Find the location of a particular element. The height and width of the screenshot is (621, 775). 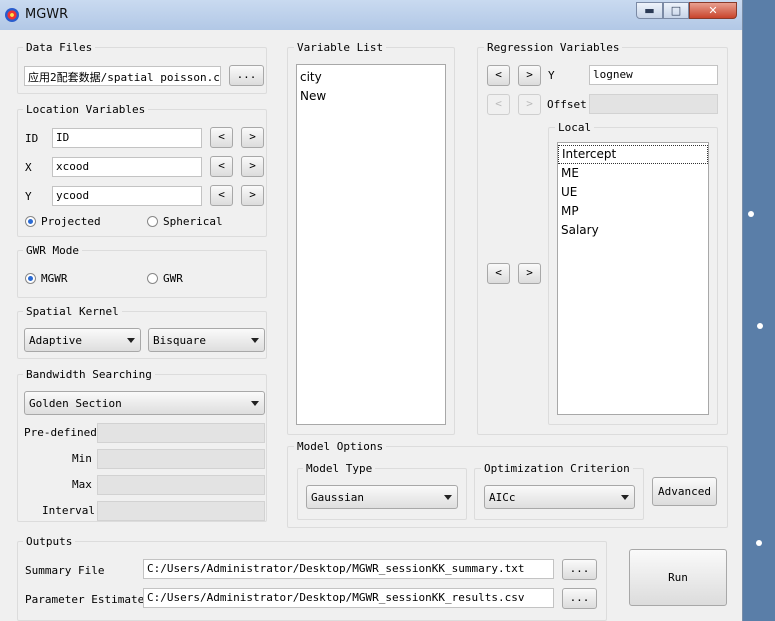

kernel-function-dropdown: Bisquare is located at coordinates (206, 340).